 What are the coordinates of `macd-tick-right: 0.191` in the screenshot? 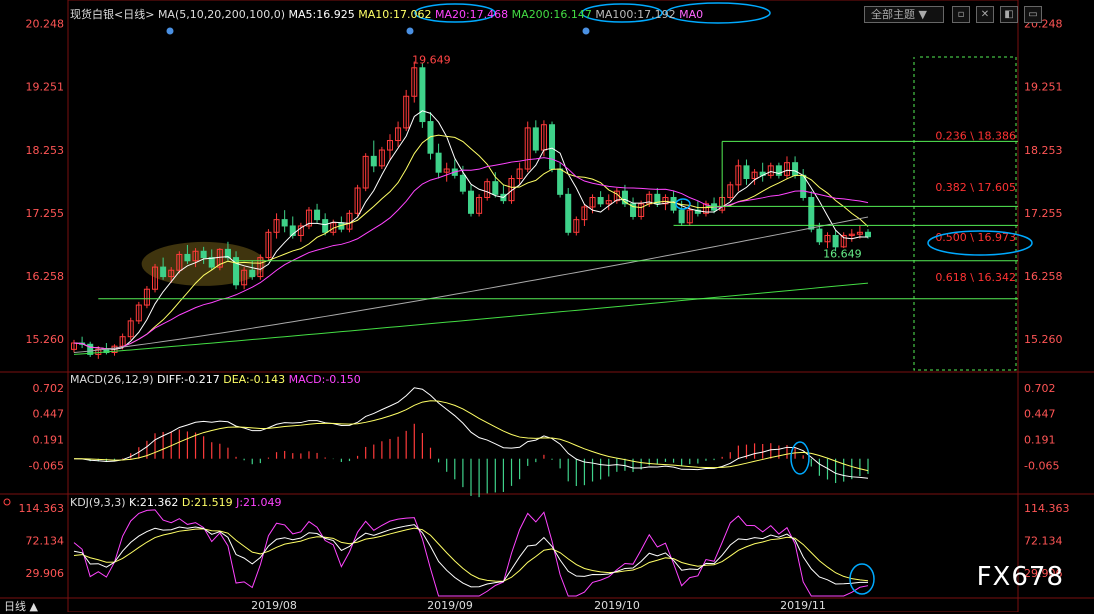 It's located at (1040, 439).